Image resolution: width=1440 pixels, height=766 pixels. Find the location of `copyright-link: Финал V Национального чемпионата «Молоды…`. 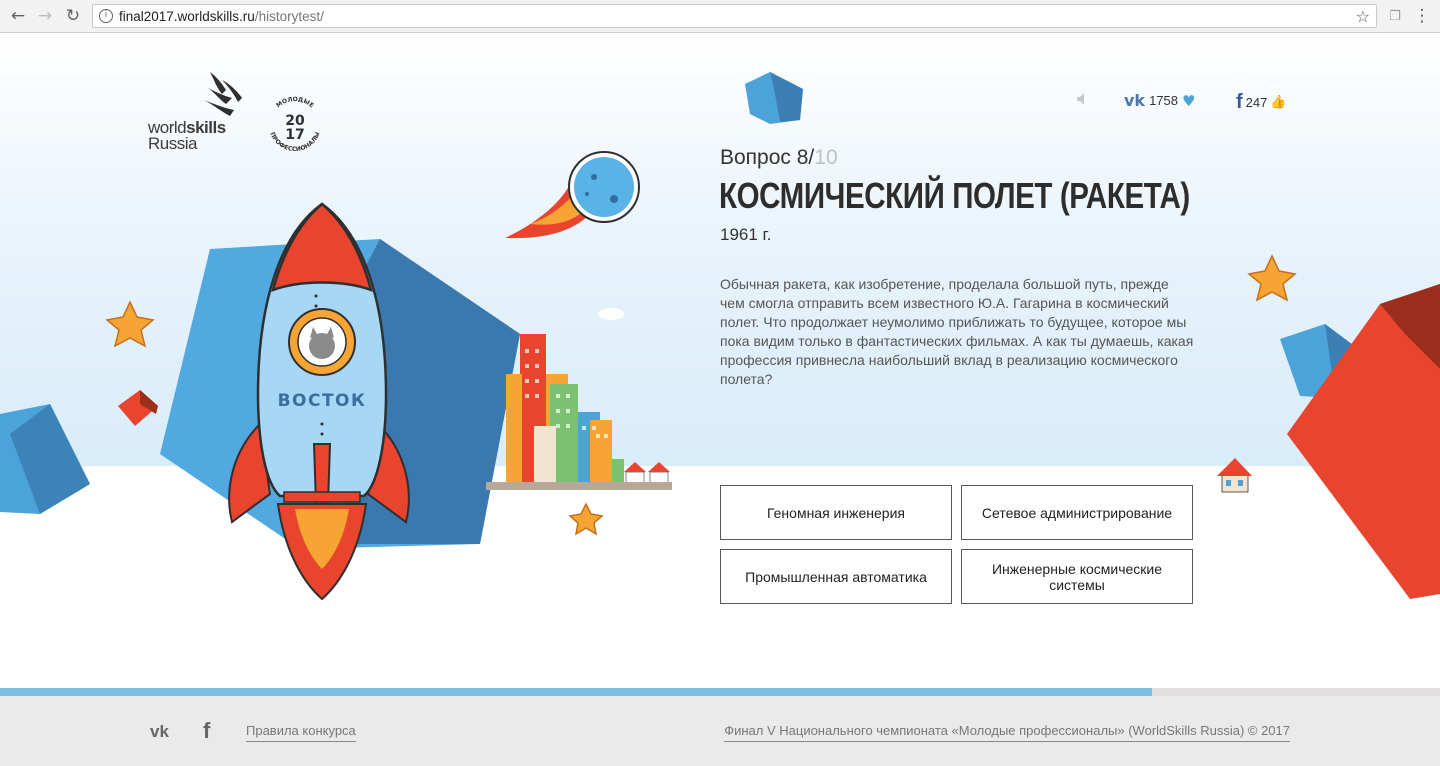

copyright-link: Финал V Национального чемпионата «Молоды… is located at coordinates (1007, 732).